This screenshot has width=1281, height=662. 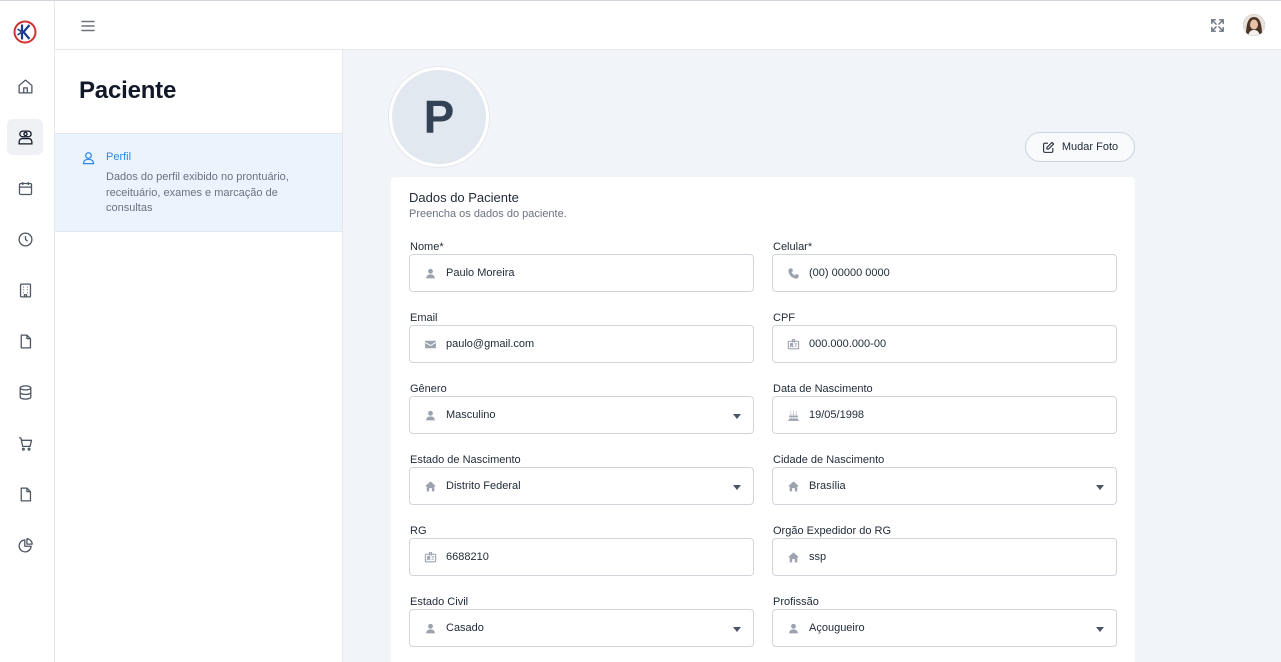 I want to click on document-icon, so click(x=25, y=494).